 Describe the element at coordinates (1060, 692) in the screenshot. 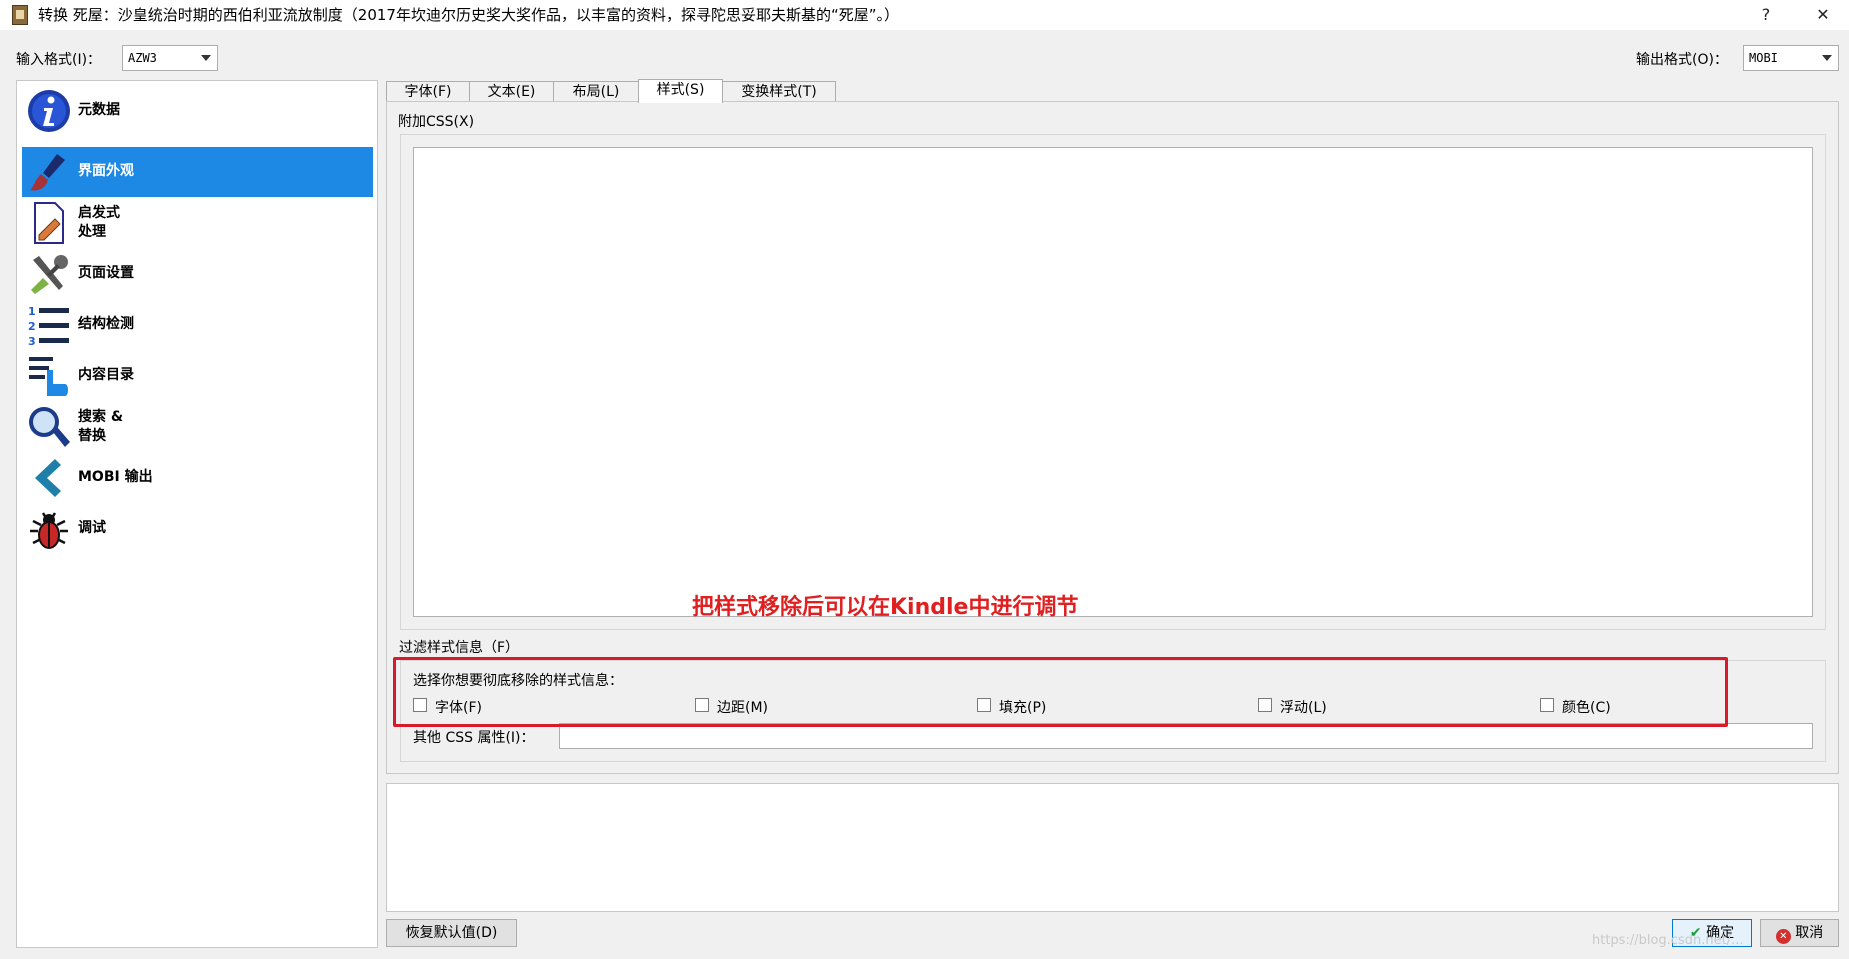

I see `annotation-highlight-box` at that location.